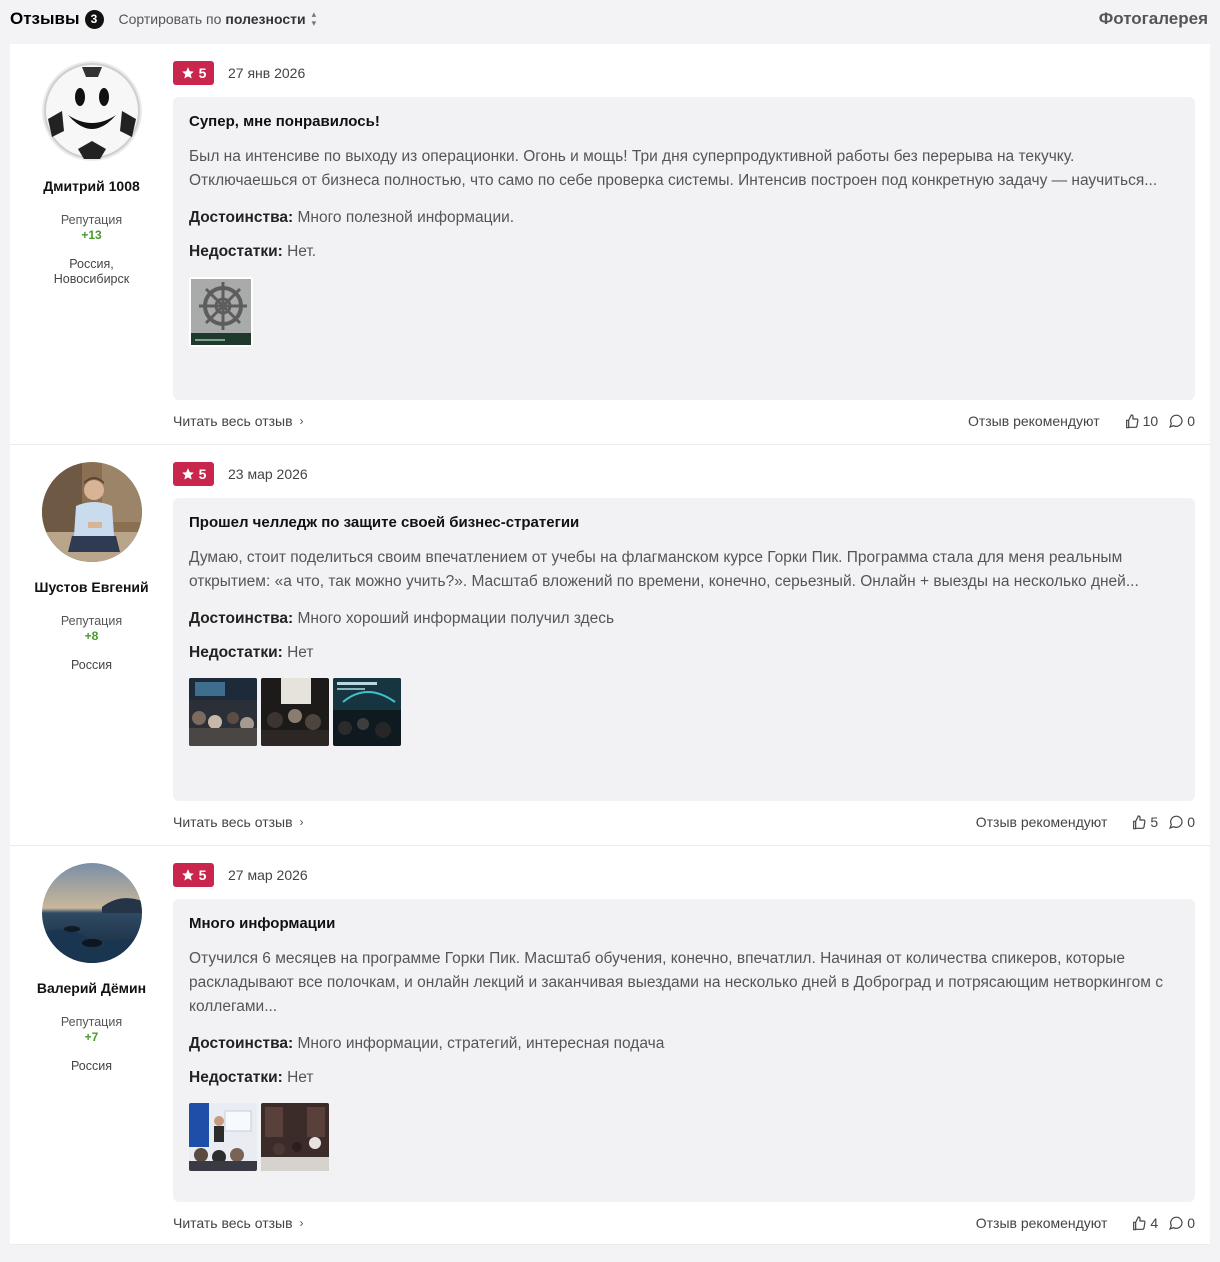 The height and width of the screenshot is (1262, 1220). I want to click on pros-text: Много полезной информации., so click(406, 217).